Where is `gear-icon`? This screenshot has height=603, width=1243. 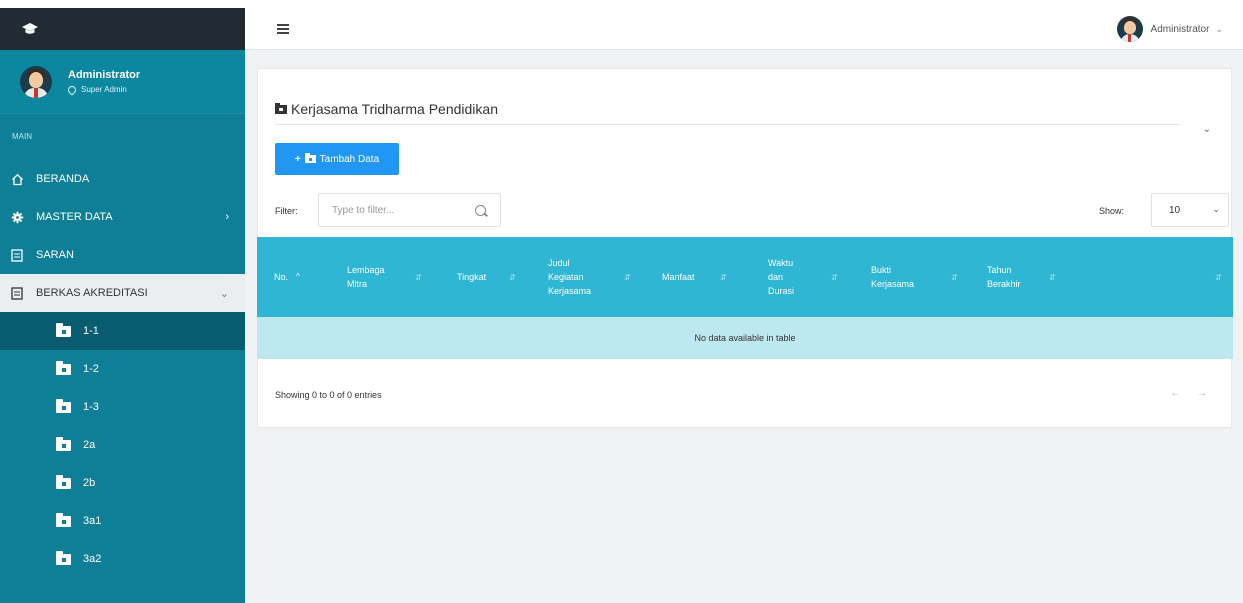
gear-icon is located at coordinates (17, 217).